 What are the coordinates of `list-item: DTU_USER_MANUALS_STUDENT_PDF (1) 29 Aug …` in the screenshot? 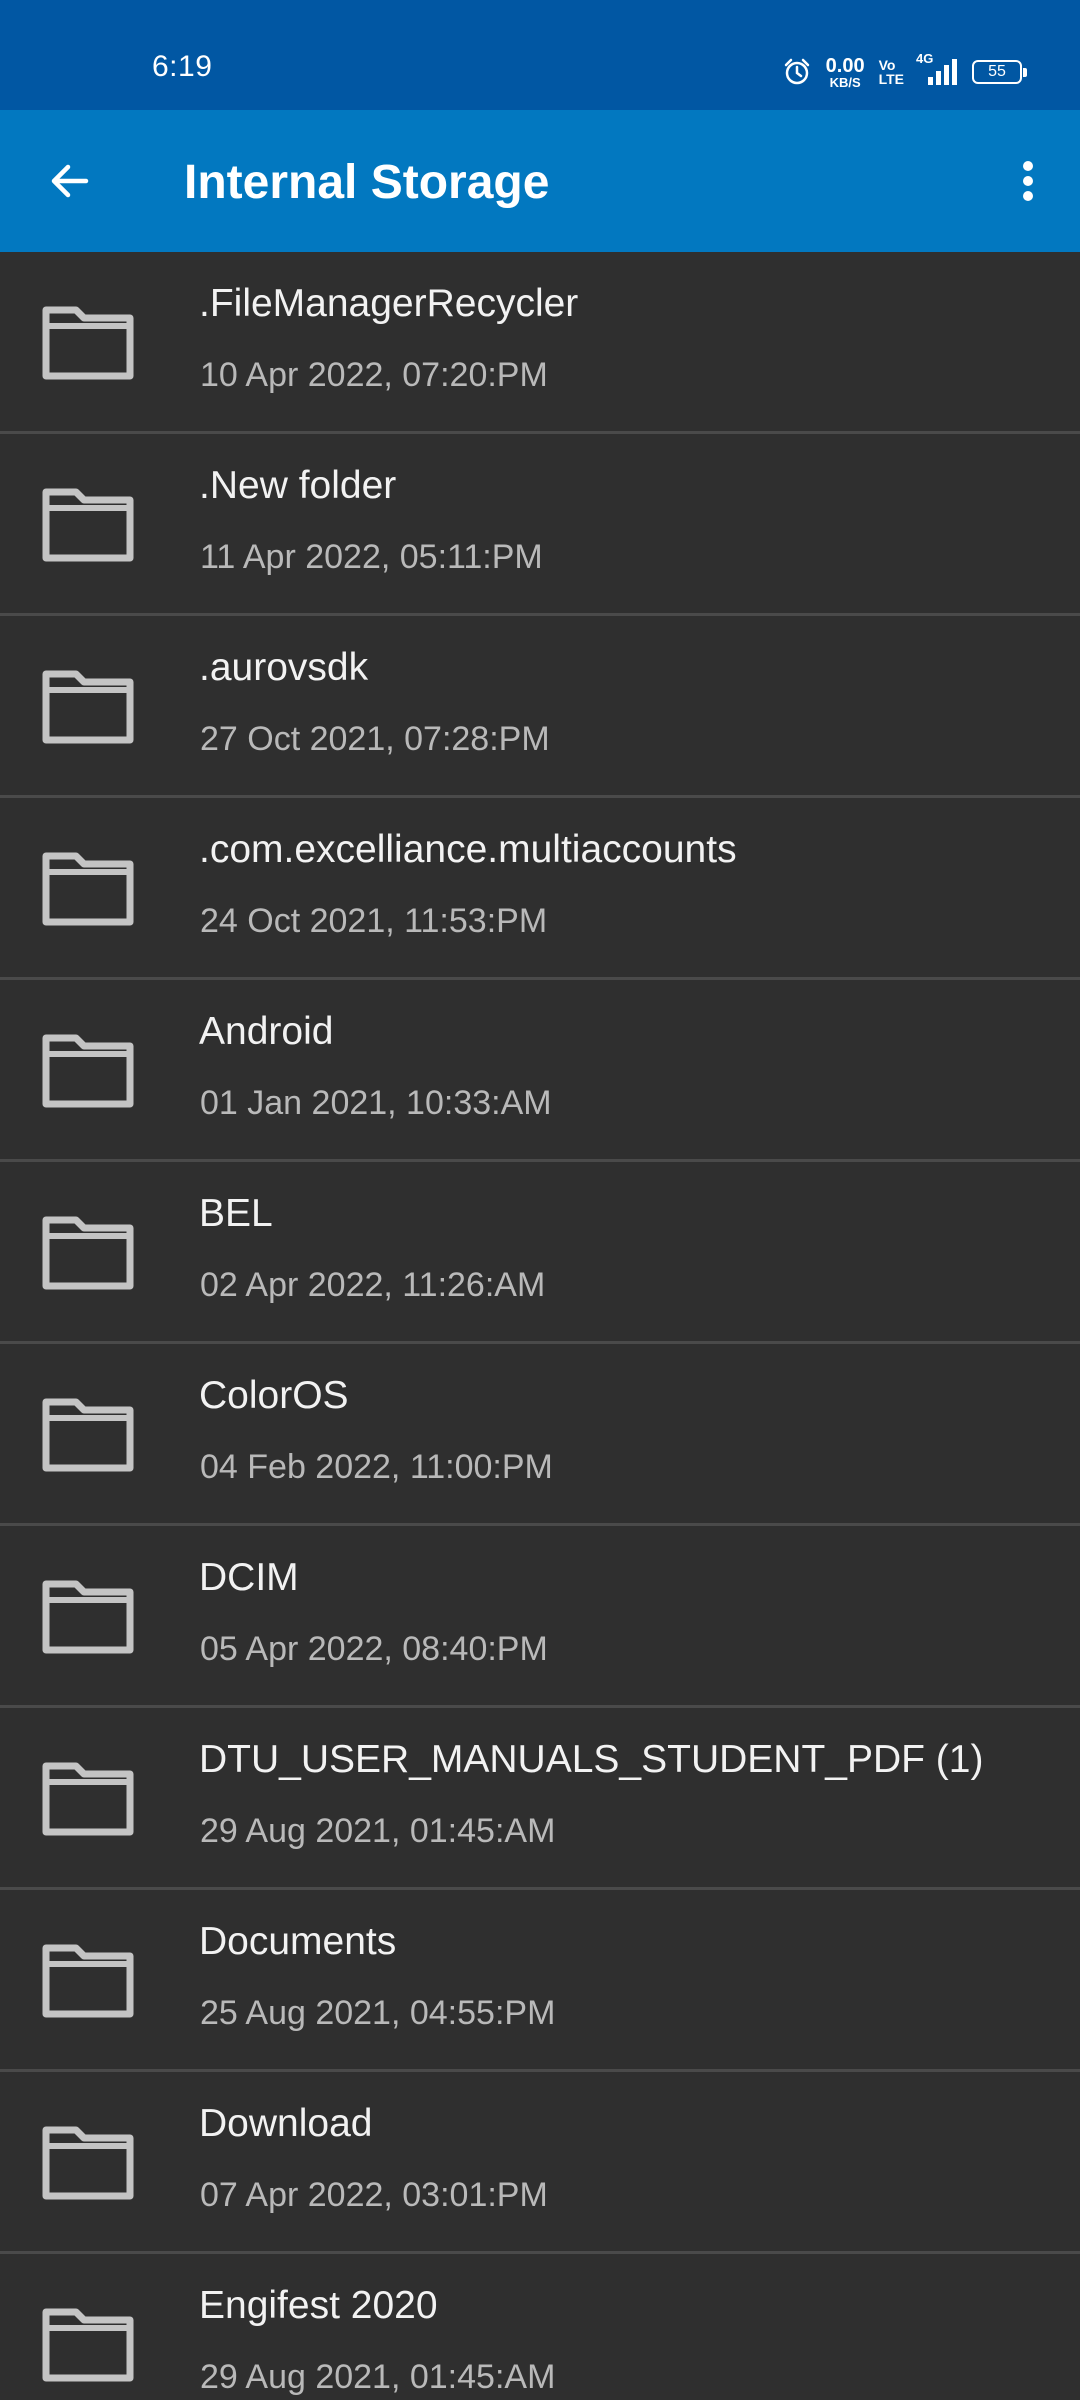 It's located at (540, 1799).